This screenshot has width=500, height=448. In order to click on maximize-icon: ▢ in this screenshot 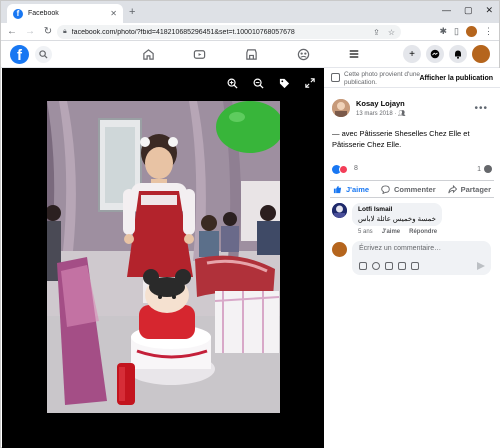, I will do `click(468, 10)`.